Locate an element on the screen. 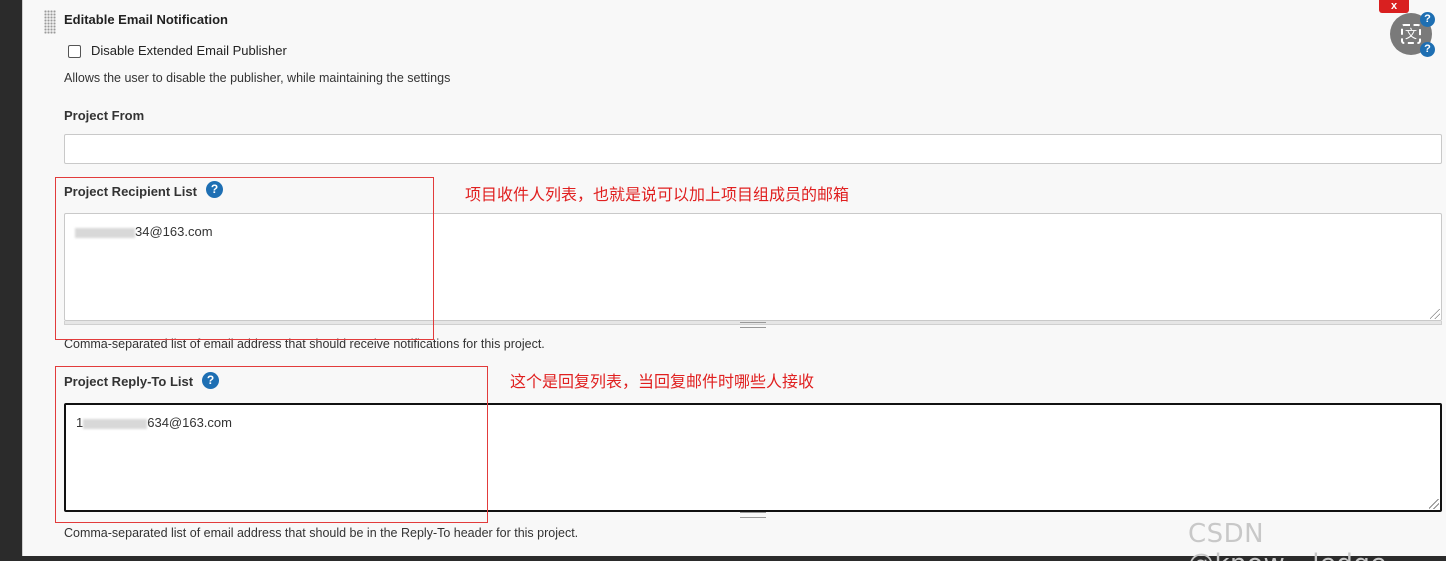  reply-to-resize-handle is located at coordinates (753, 515).